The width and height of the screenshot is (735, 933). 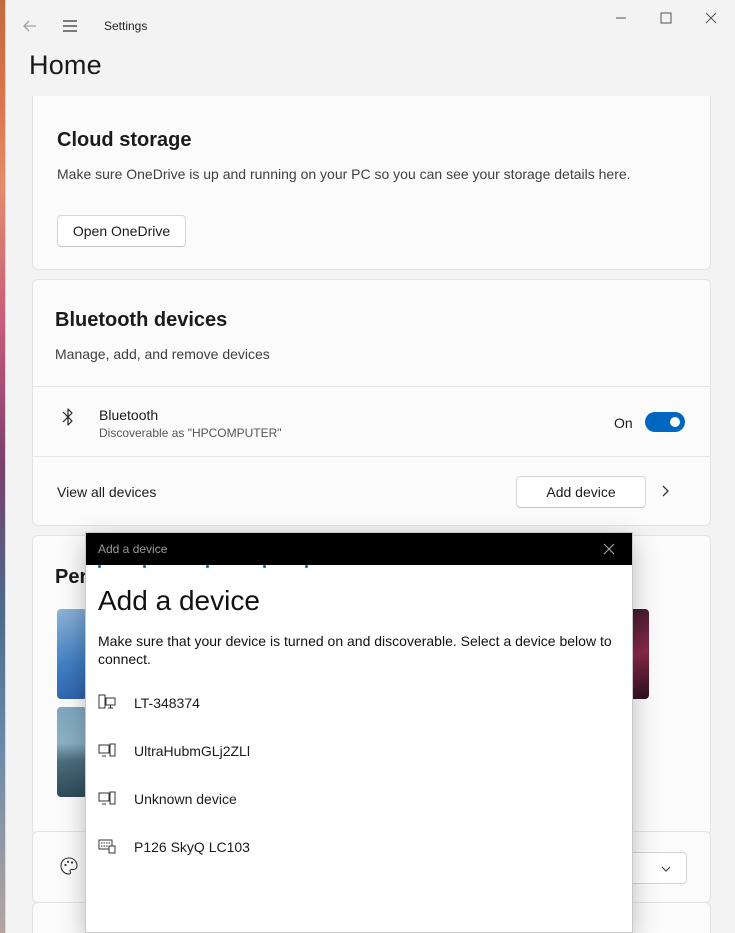 I want to click on device-name: P126 SkyQ LC103, so click(x=192, y=847).